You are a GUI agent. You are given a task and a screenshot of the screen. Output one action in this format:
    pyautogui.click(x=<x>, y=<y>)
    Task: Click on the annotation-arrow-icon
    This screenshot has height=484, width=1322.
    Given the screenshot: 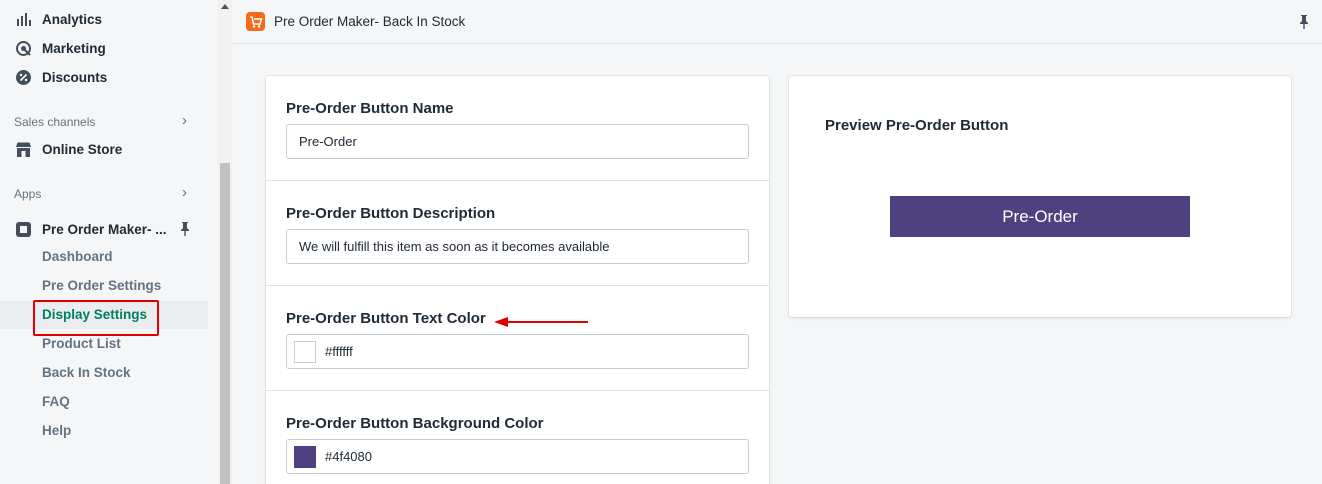 What is the action you would take?
    pyautogui.click(x=541, y=322)
    